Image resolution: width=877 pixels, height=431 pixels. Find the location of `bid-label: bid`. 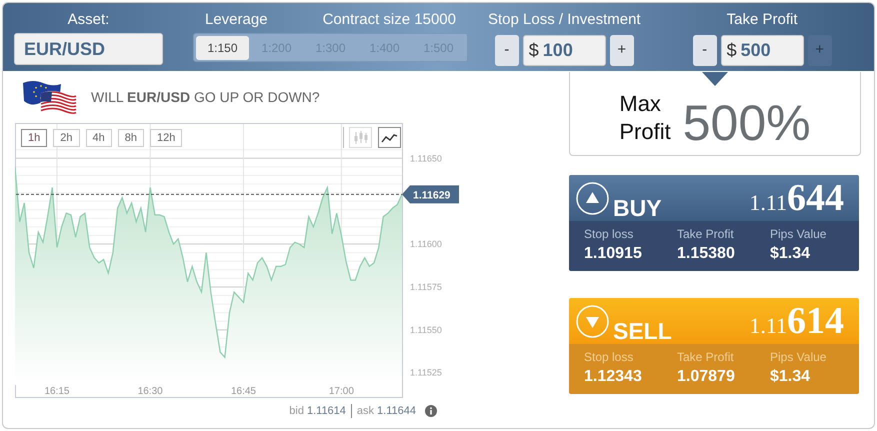

bid-label: bid is located at coordinates (296, 411).